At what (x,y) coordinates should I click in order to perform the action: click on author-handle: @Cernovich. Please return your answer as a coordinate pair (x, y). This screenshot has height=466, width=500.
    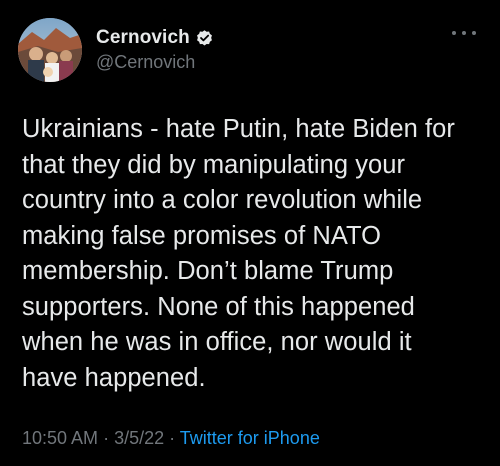
    Looking at the image, I should click on (145, 62).